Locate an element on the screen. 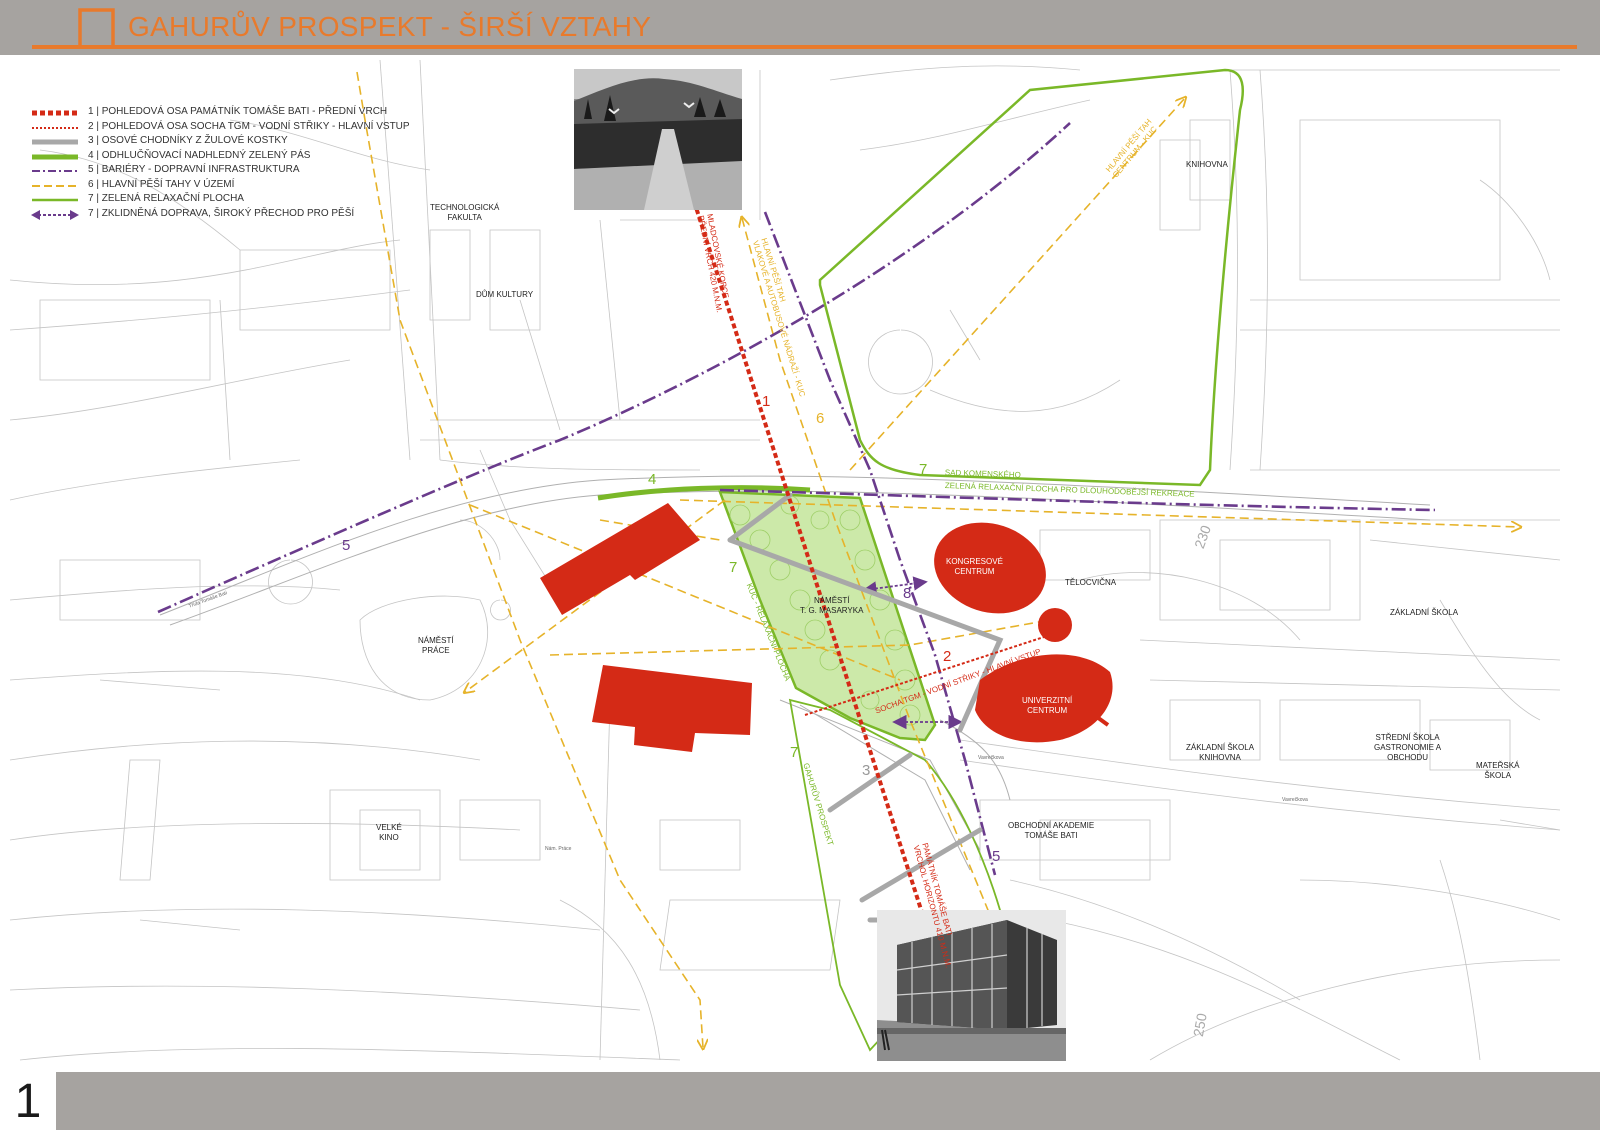 This screenshot has height=1130, width=1600. photo-mladcovske-kopce is located at coordinates (658, 139).